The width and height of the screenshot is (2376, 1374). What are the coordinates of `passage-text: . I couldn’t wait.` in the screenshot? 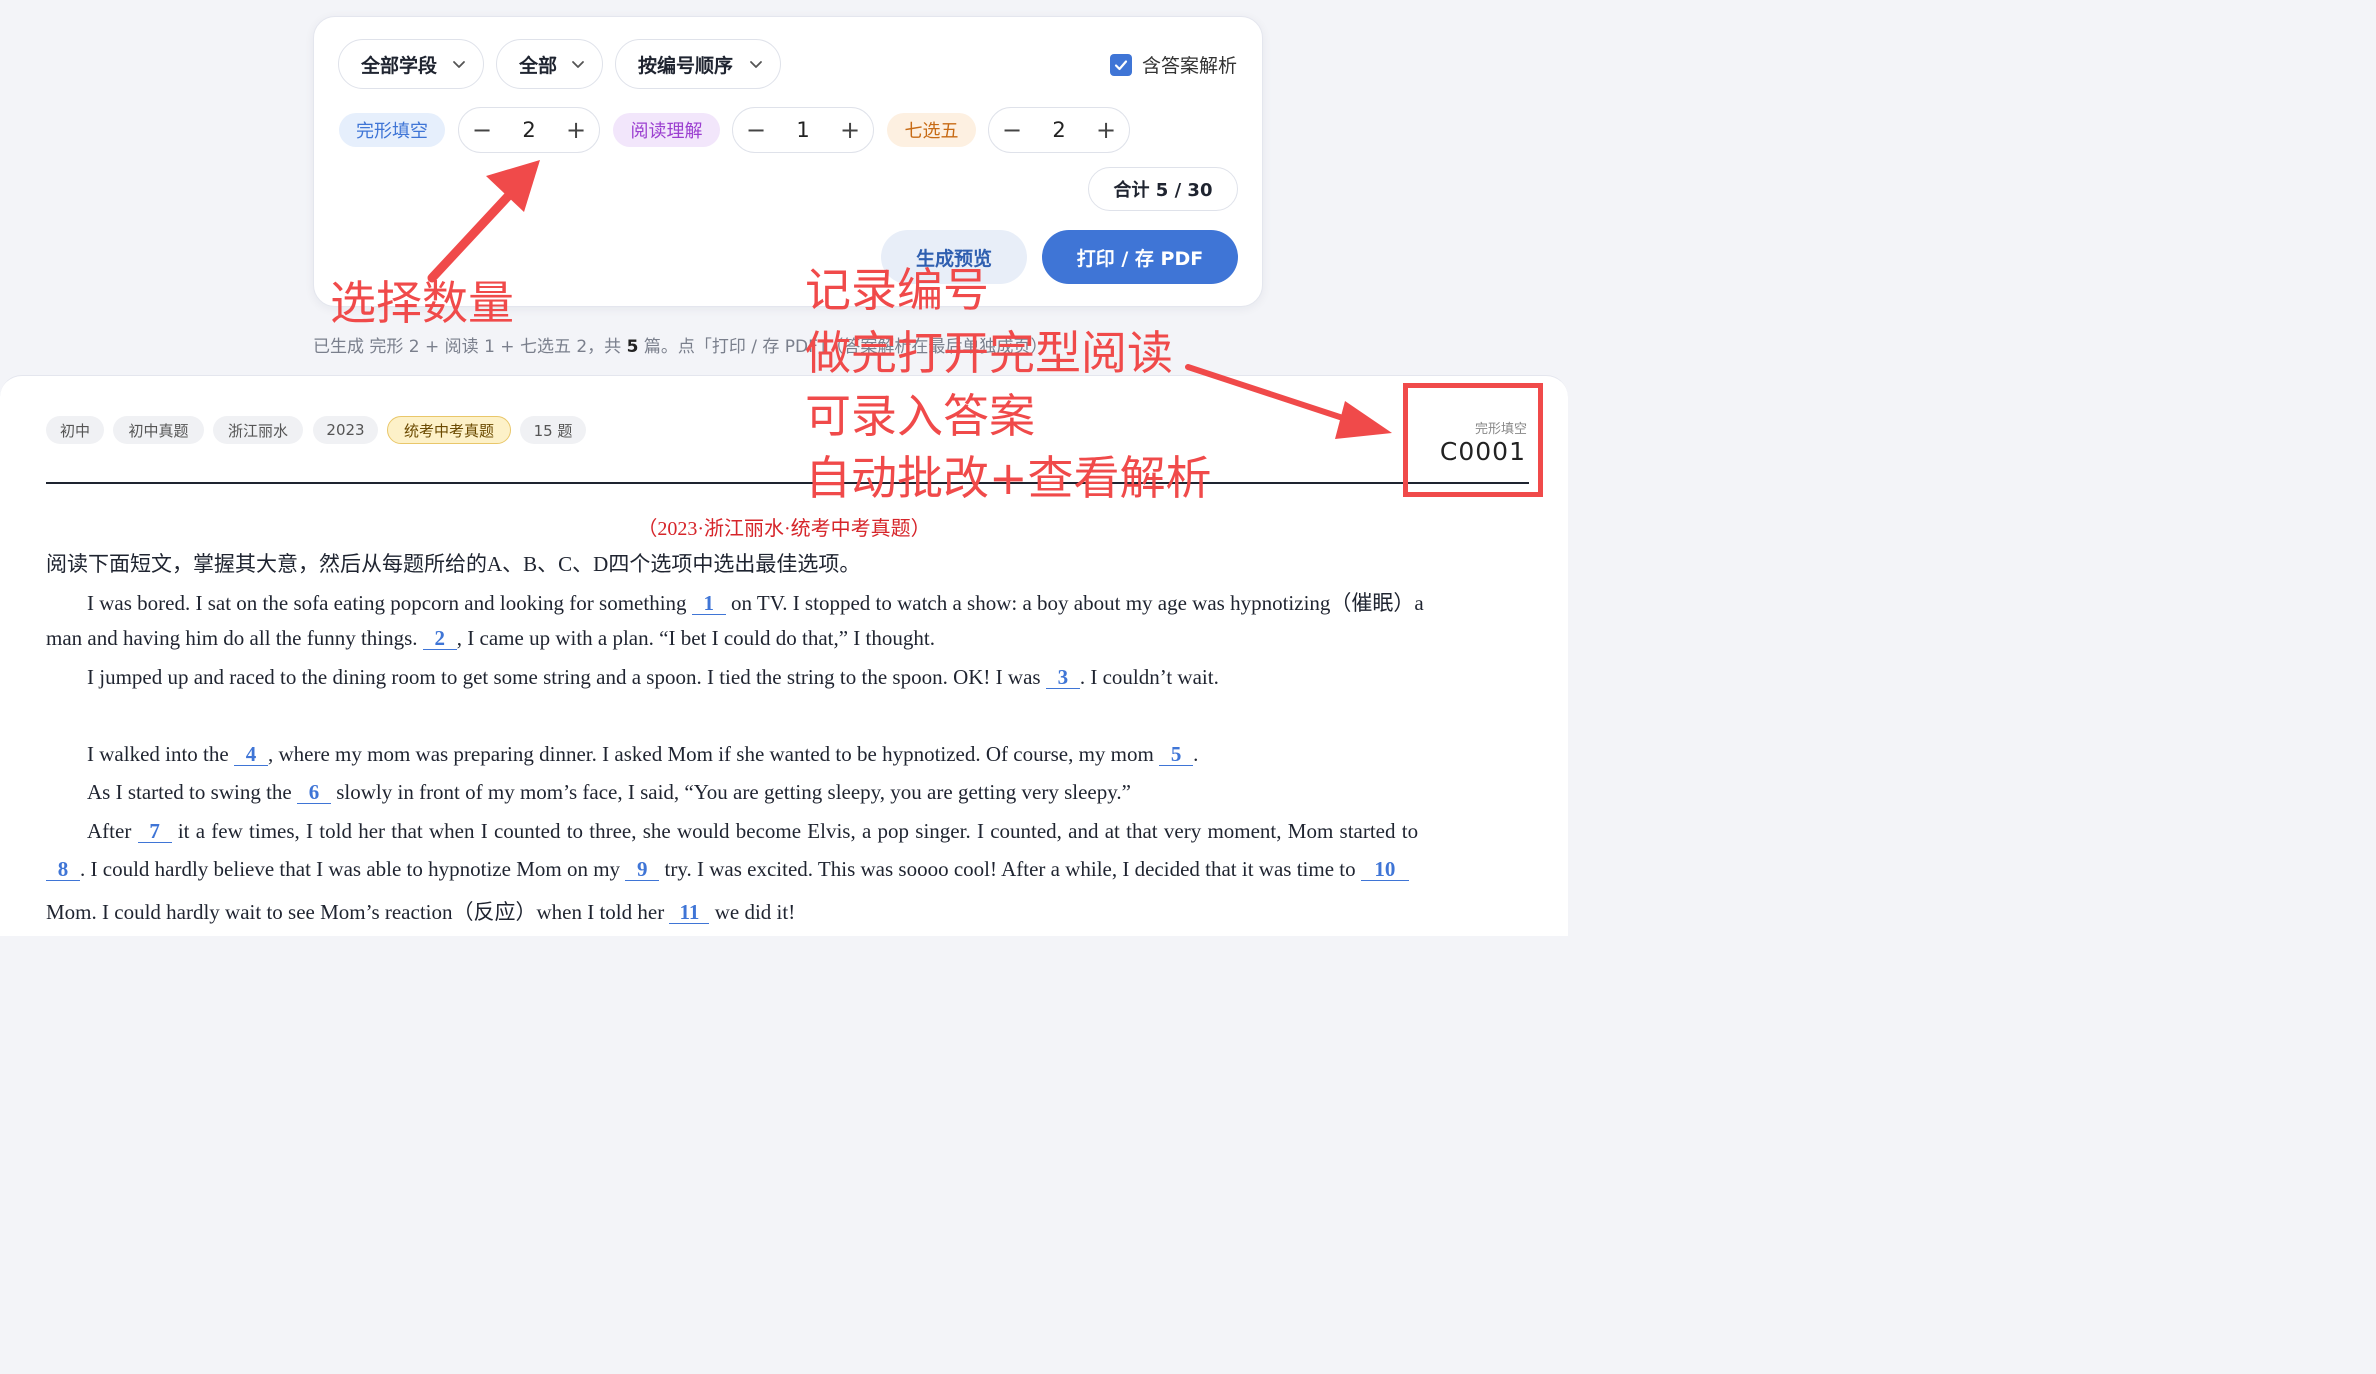 It's located at (1149, 677).